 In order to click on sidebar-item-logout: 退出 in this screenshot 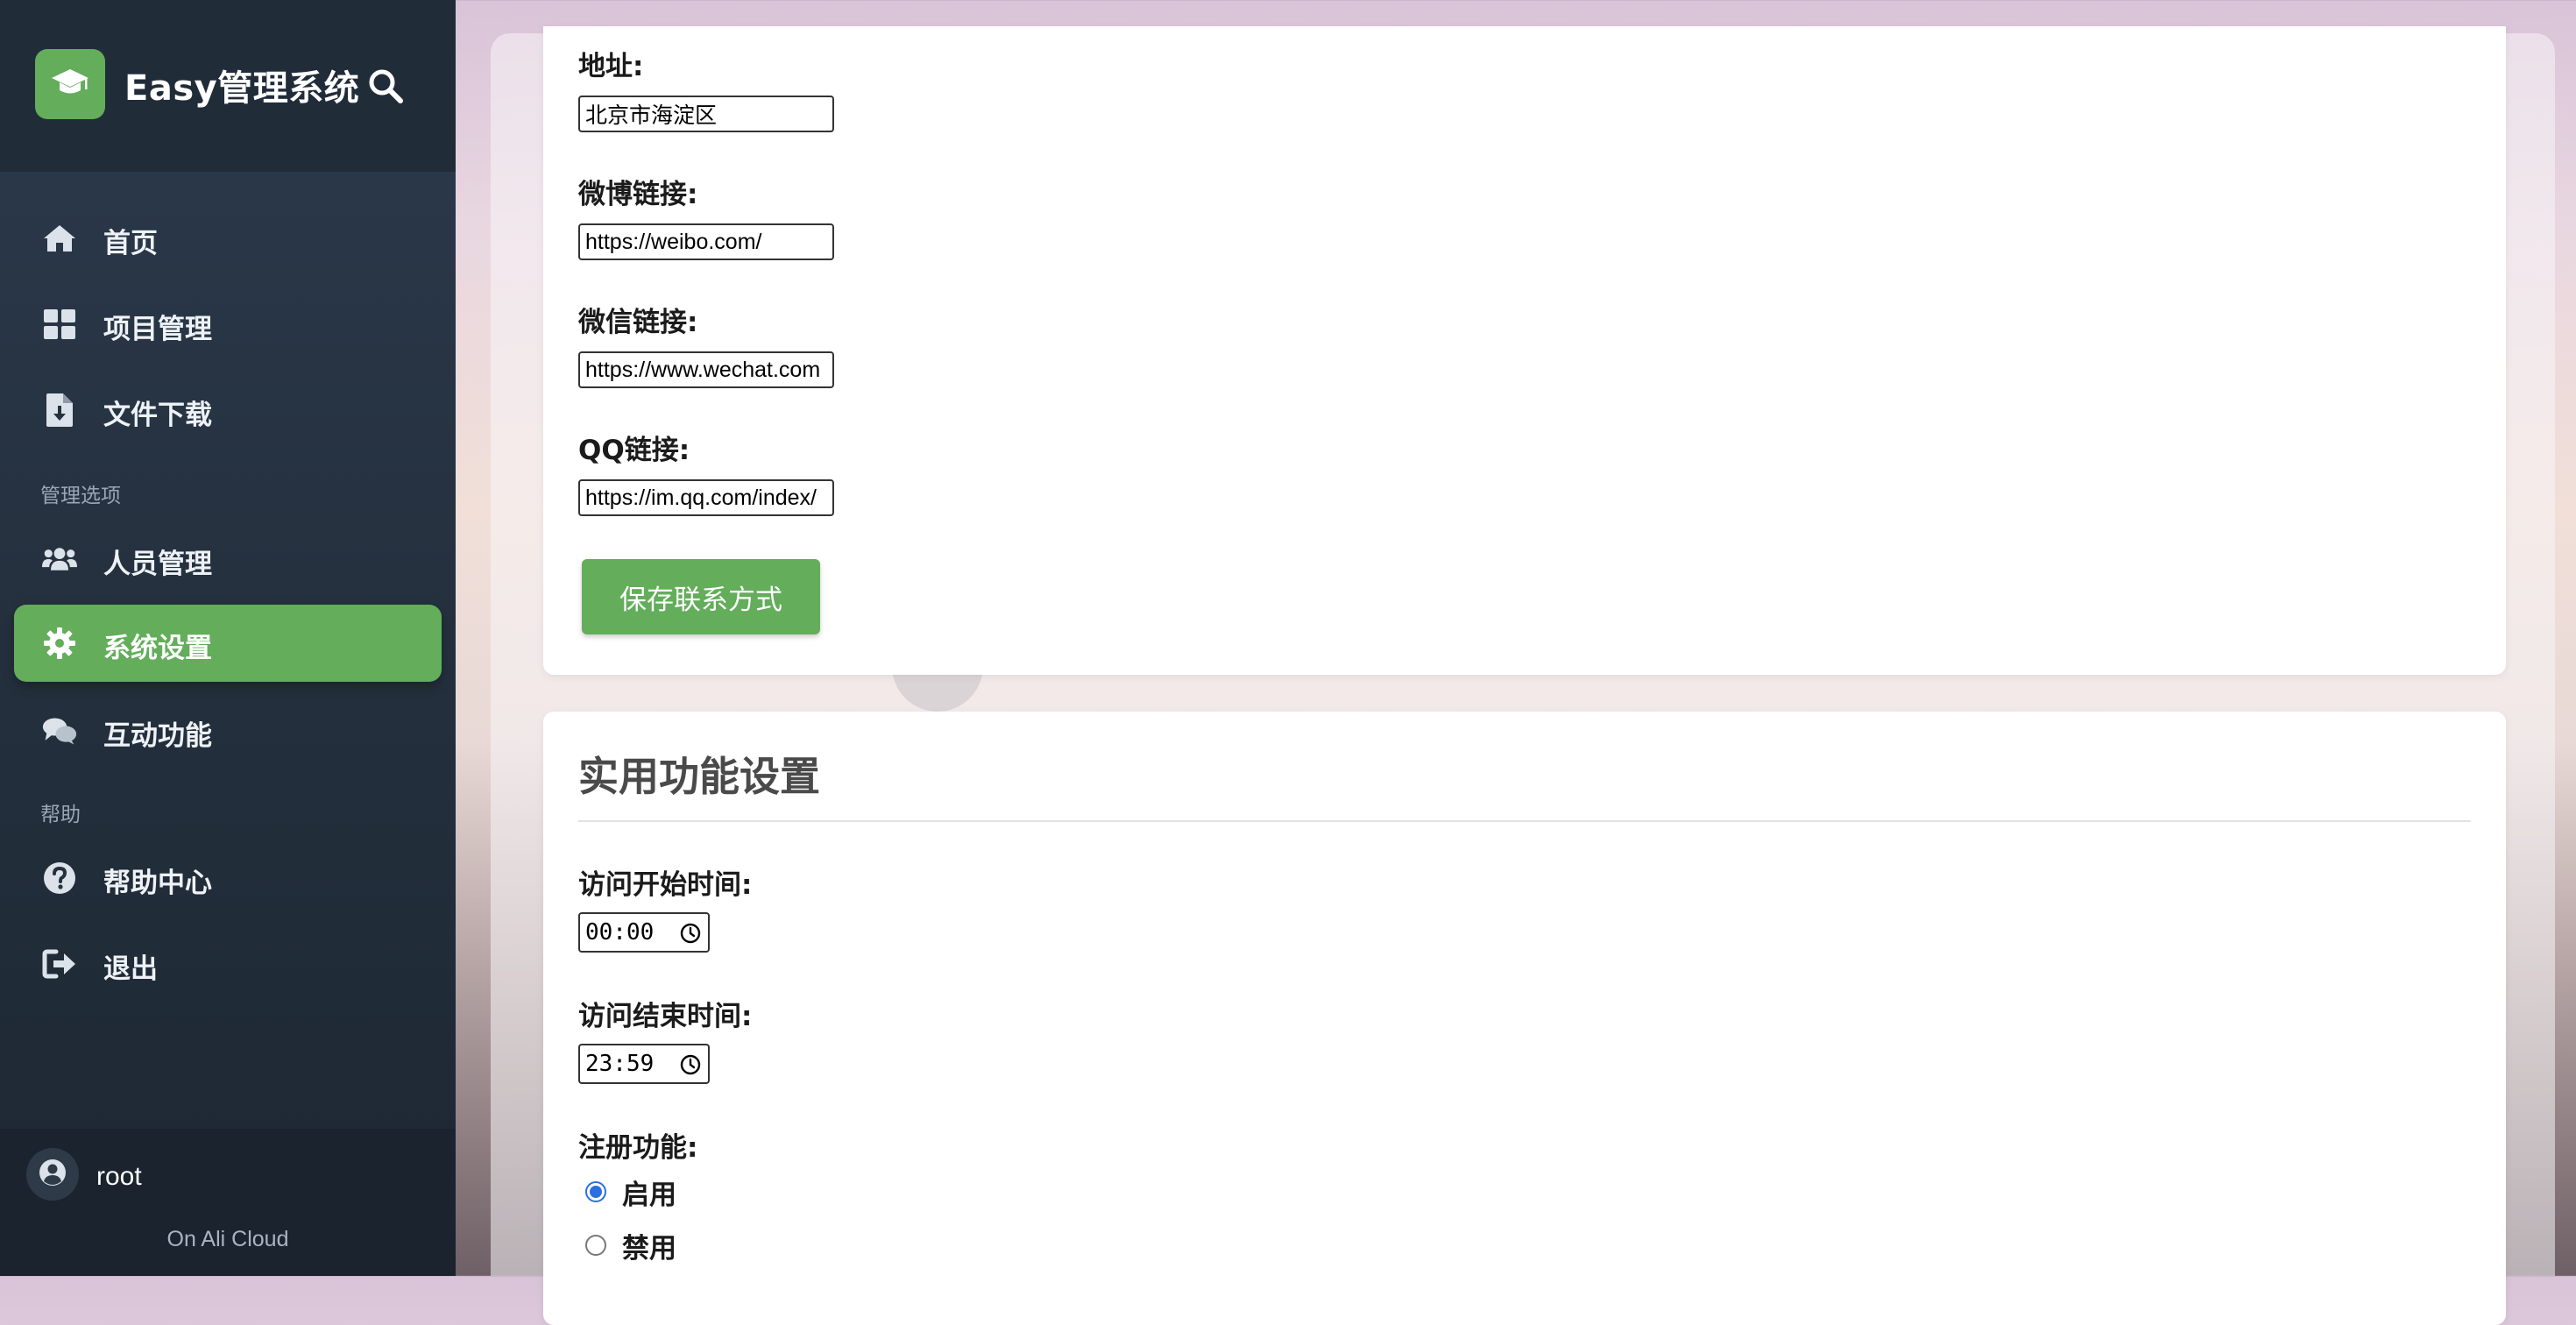, I will do `click(228, 964)`.